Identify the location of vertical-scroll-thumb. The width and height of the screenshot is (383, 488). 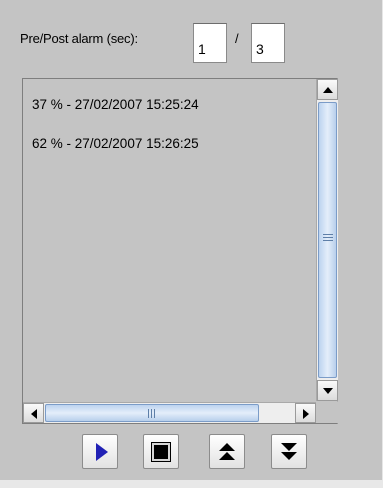
(327, 240).